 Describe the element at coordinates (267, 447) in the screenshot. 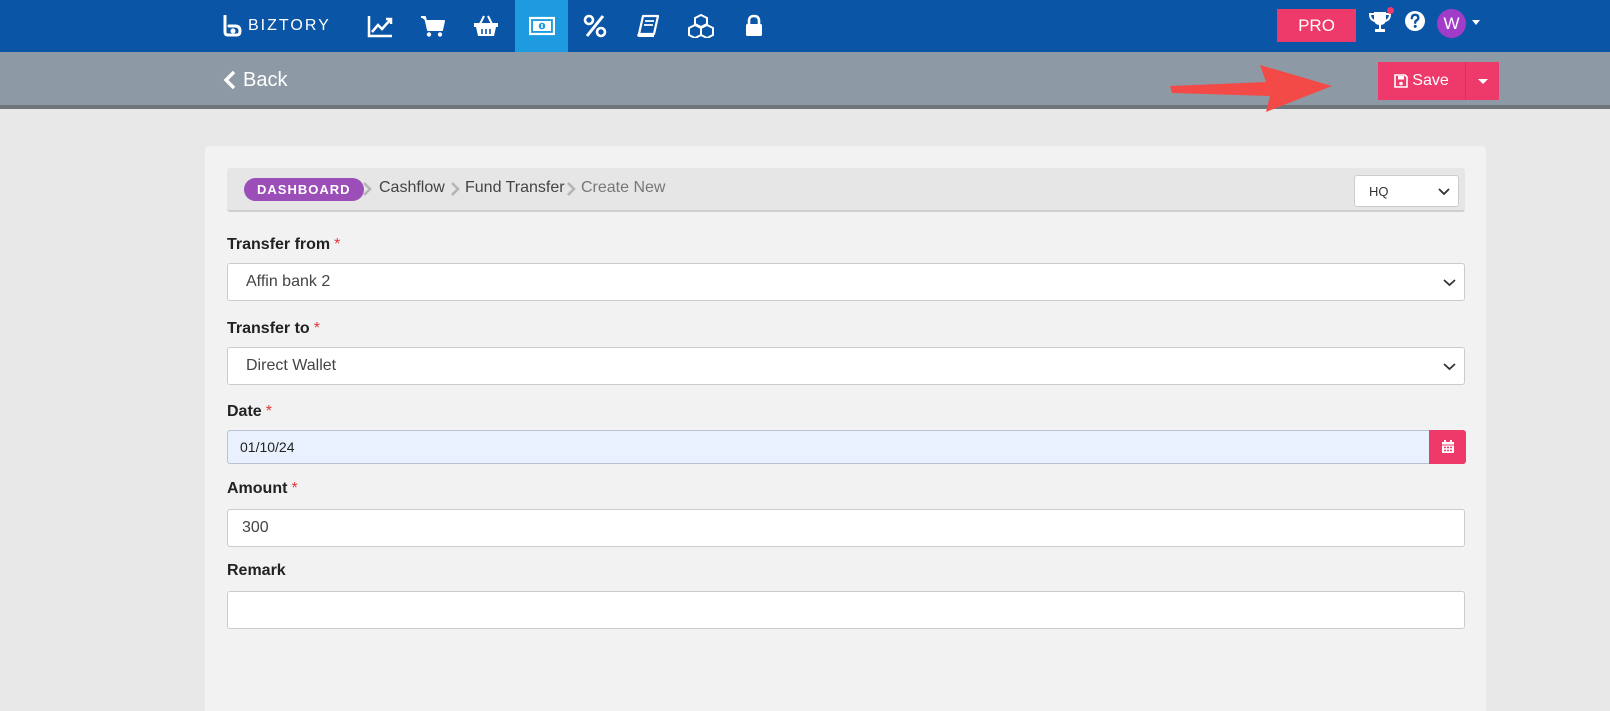

I see `date-value: 01/10/24` at that location.